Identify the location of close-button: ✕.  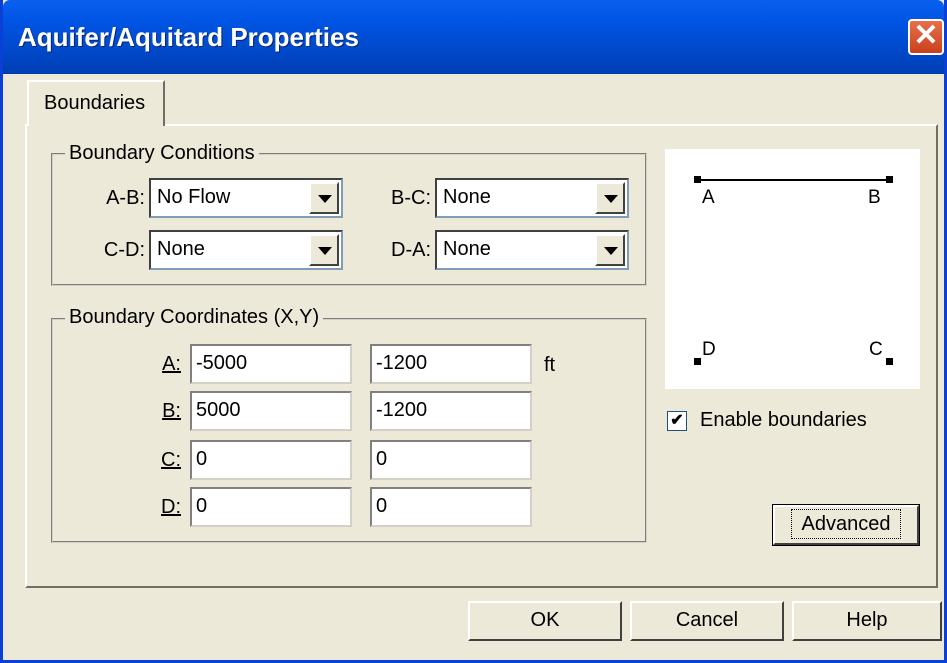
(926, 37).